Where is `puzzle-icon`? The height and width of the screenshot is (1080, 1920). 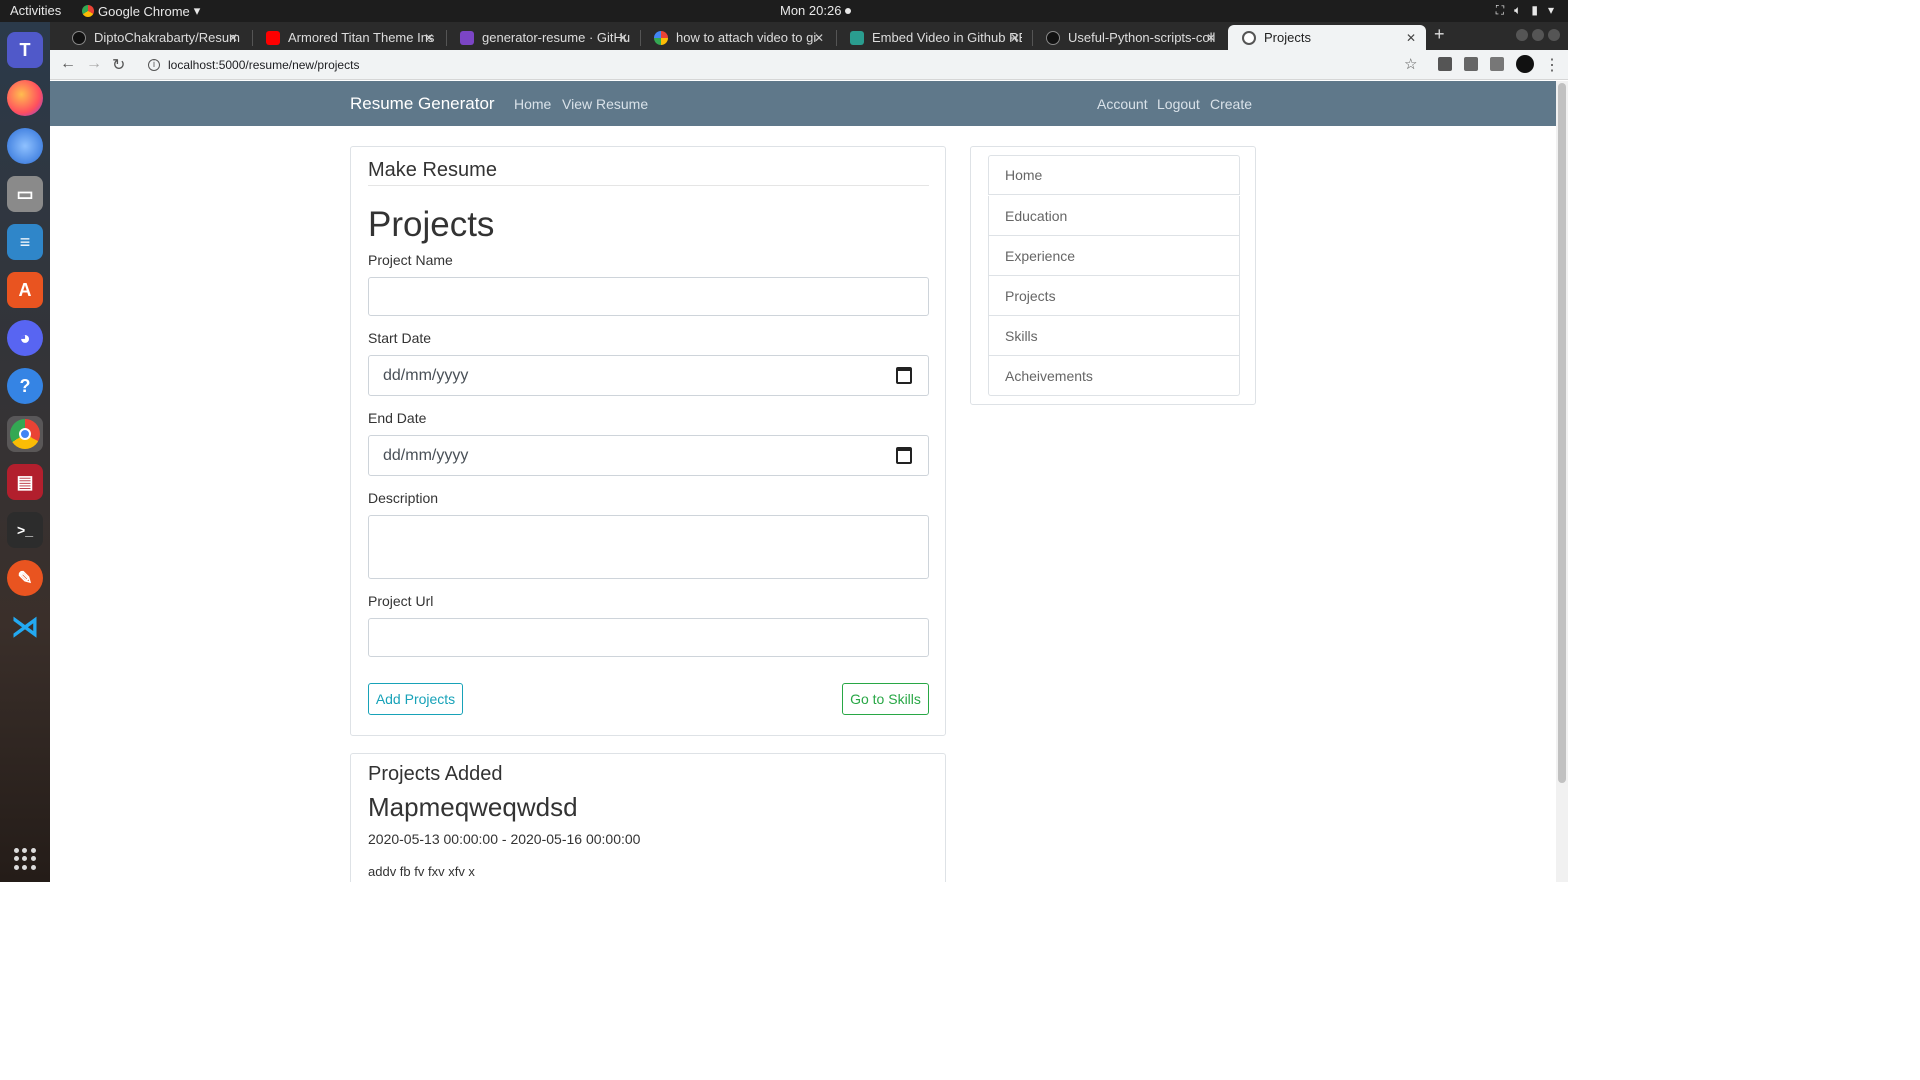
puzzle-icon is located at coordinates (1471, 64).